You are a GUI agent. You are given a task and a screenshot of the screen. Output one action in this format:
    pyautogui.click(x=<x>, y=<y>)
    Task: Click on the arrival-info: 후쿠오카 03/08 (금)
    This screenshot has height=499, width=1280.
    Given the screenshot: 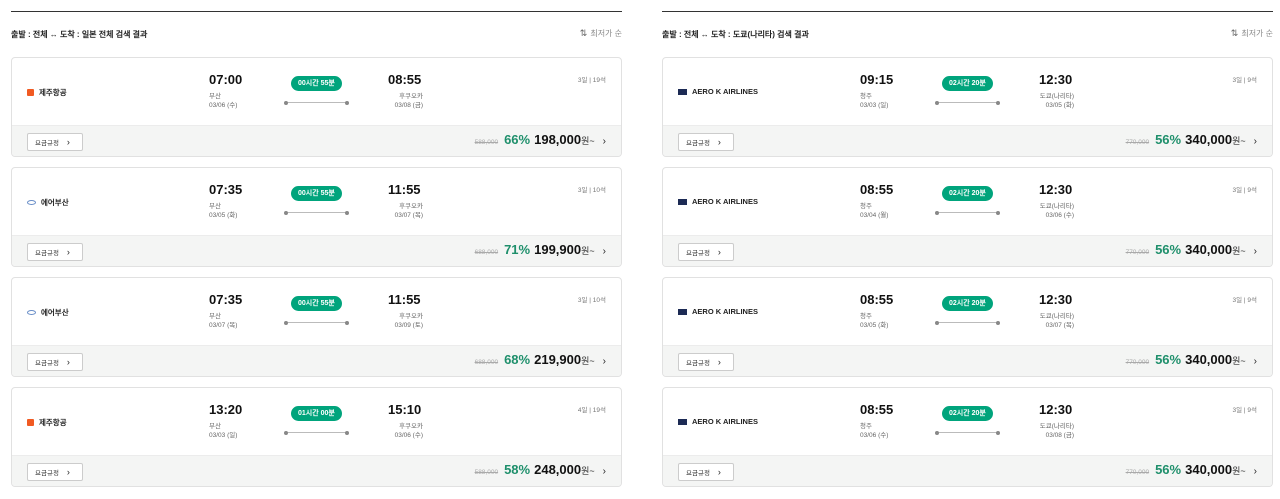 What is the action you would take?
    pyautogui.click(x=409, y=101)
    